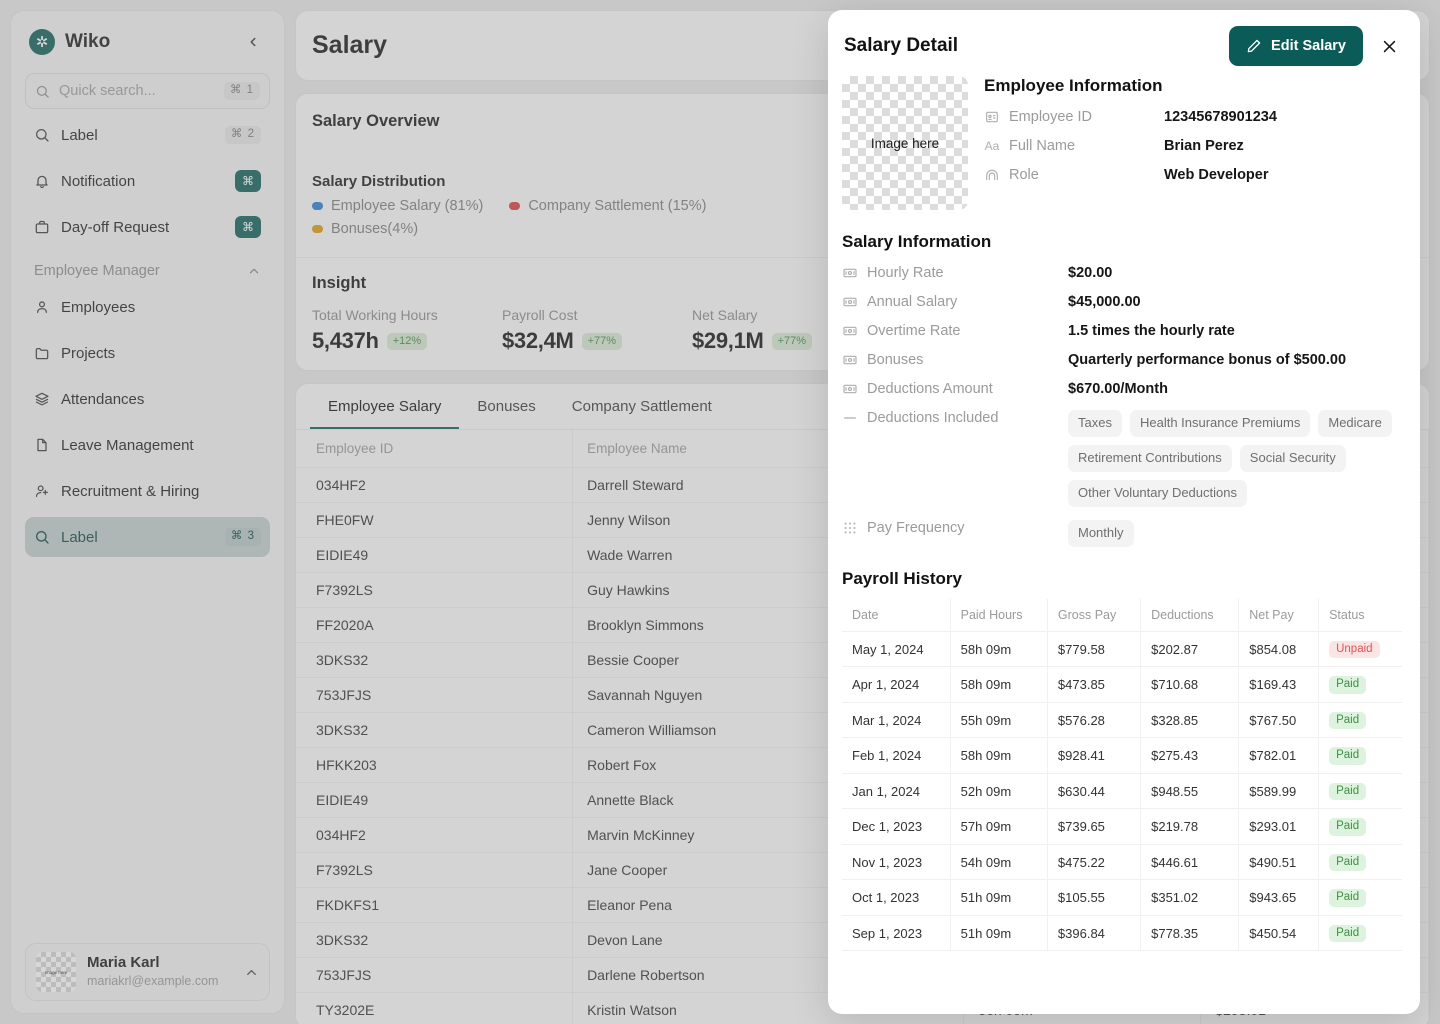 This screenshot has width=1440, height=1024. What do you see at coordinates (1220, 117) in the screenshot?
I see `field-value: 12345678901234` at bounding box center [1220, 117].